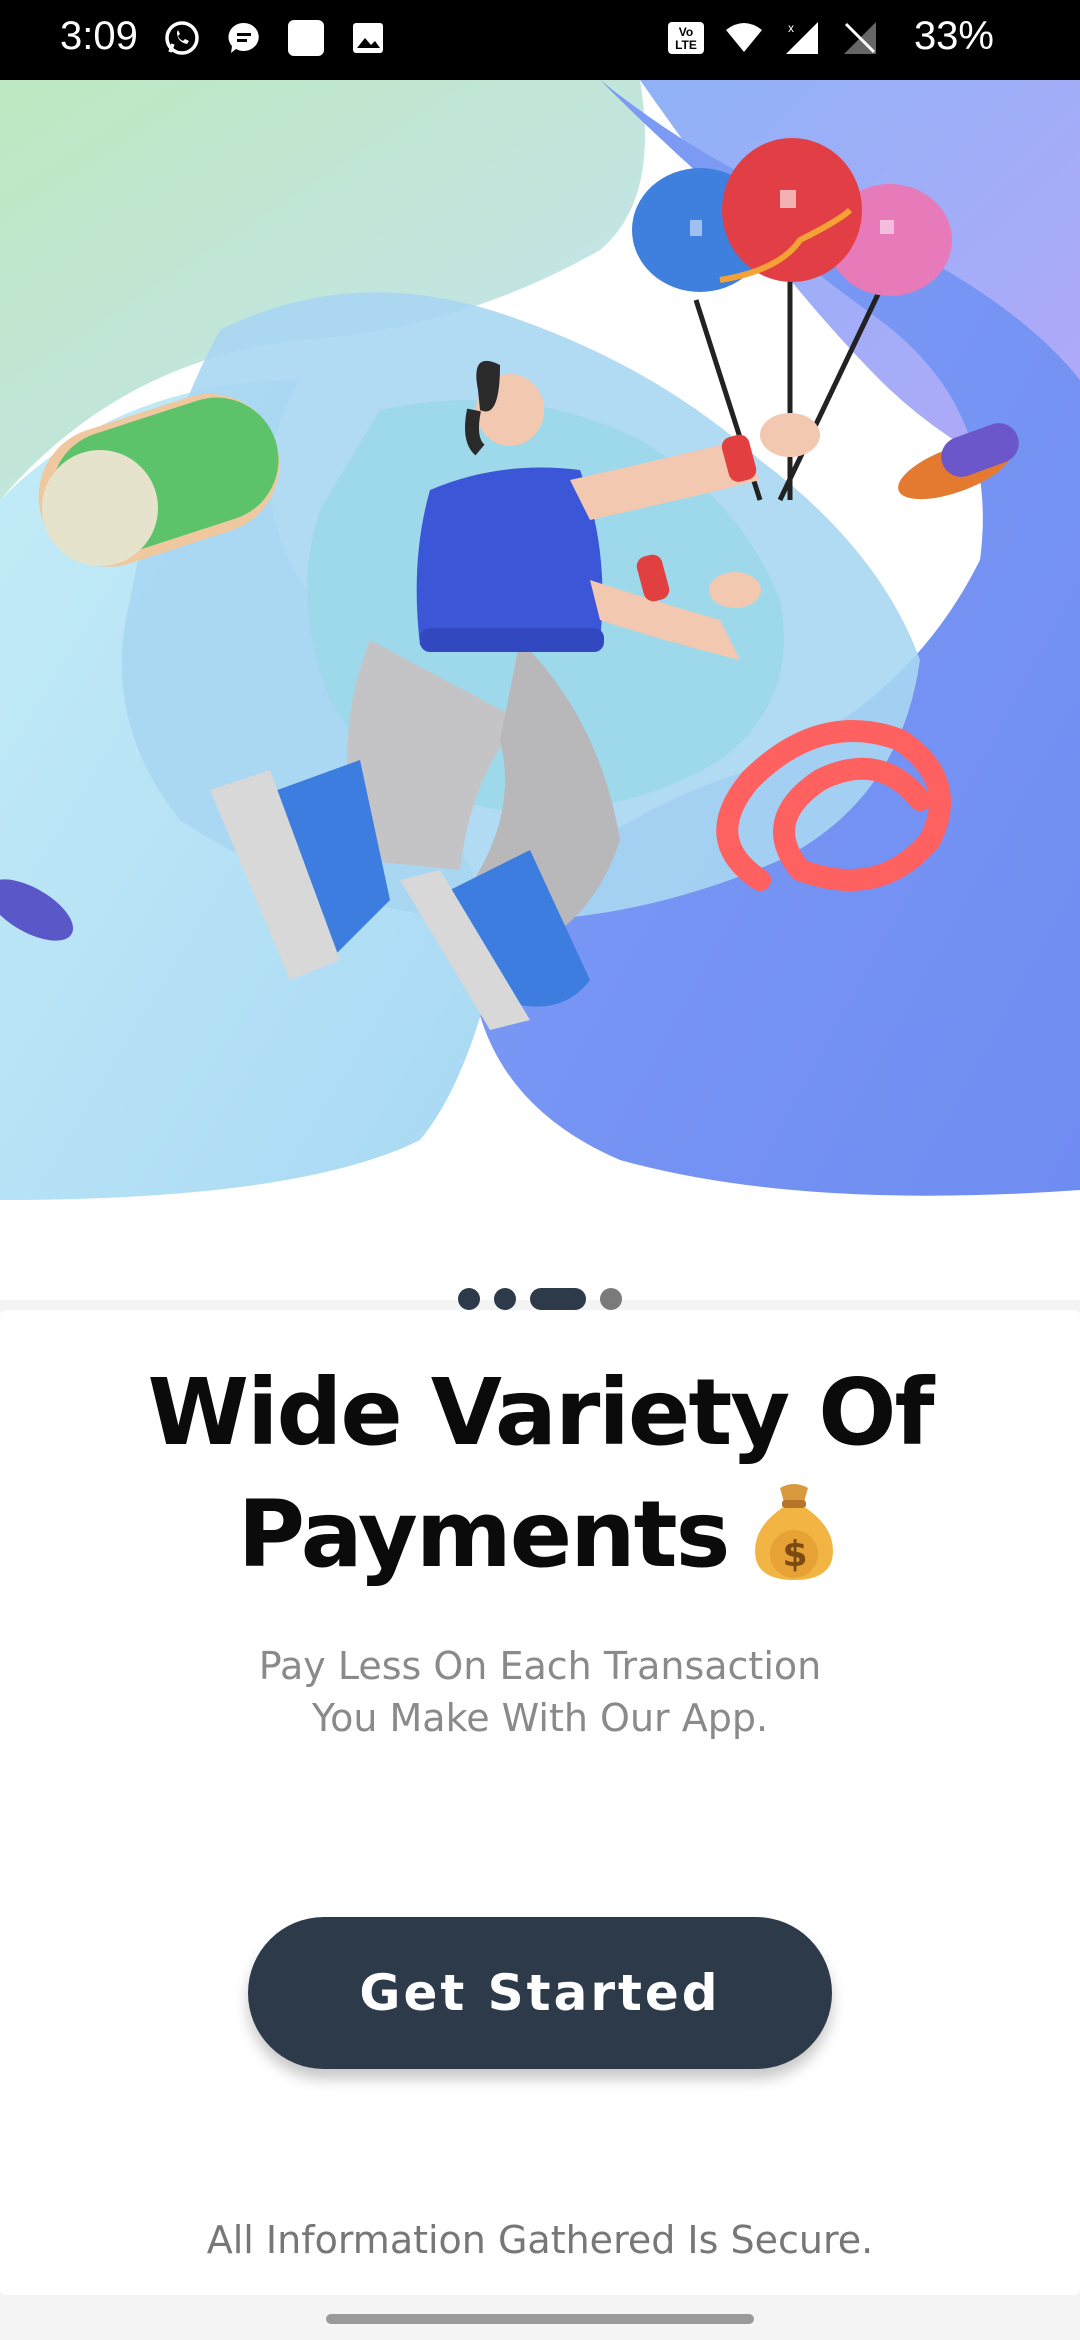  What do you see at coordinates (99, 36) in the screenshot?
I see `status-time: 3:09` at bounding box center [99, 36].